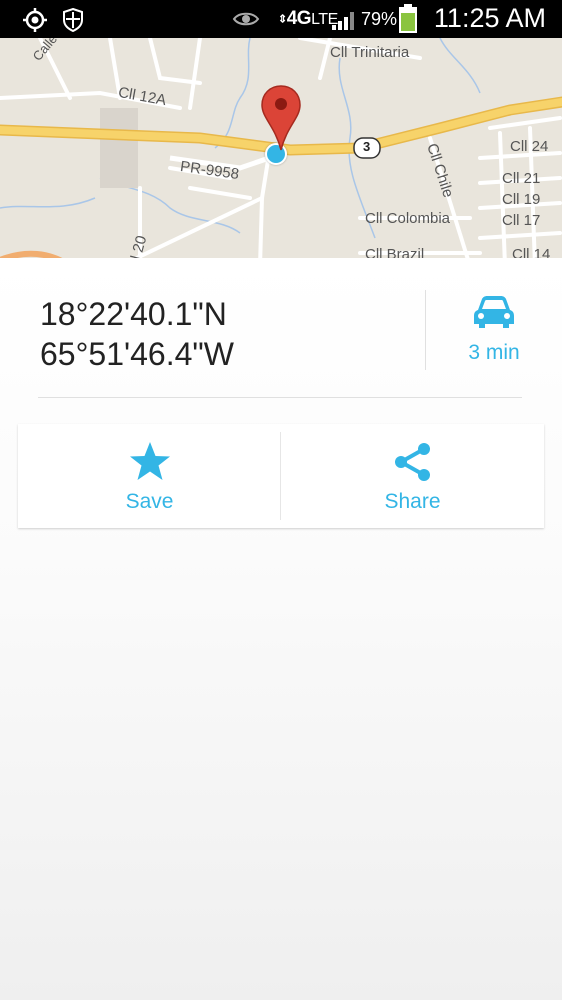 The image size is (562, 1000). What do you see at coordinates (489, 18) in the screenshot?
I see `clock: 11:25 AM` at bounding box center [489, 18].